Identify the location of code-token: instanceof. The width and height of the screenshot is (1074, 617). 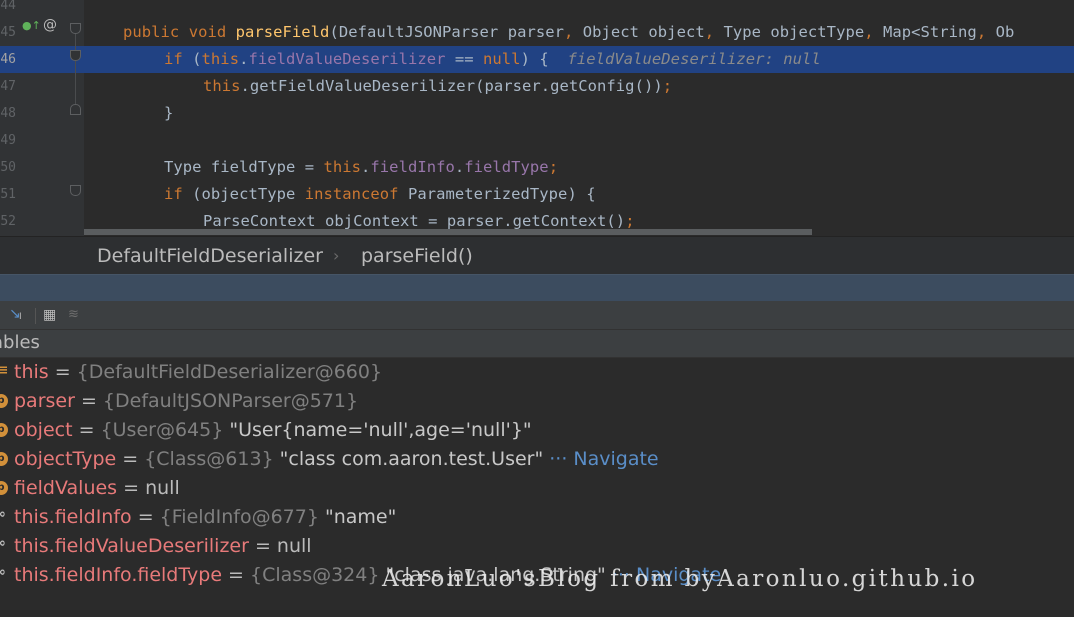
(356, 194).